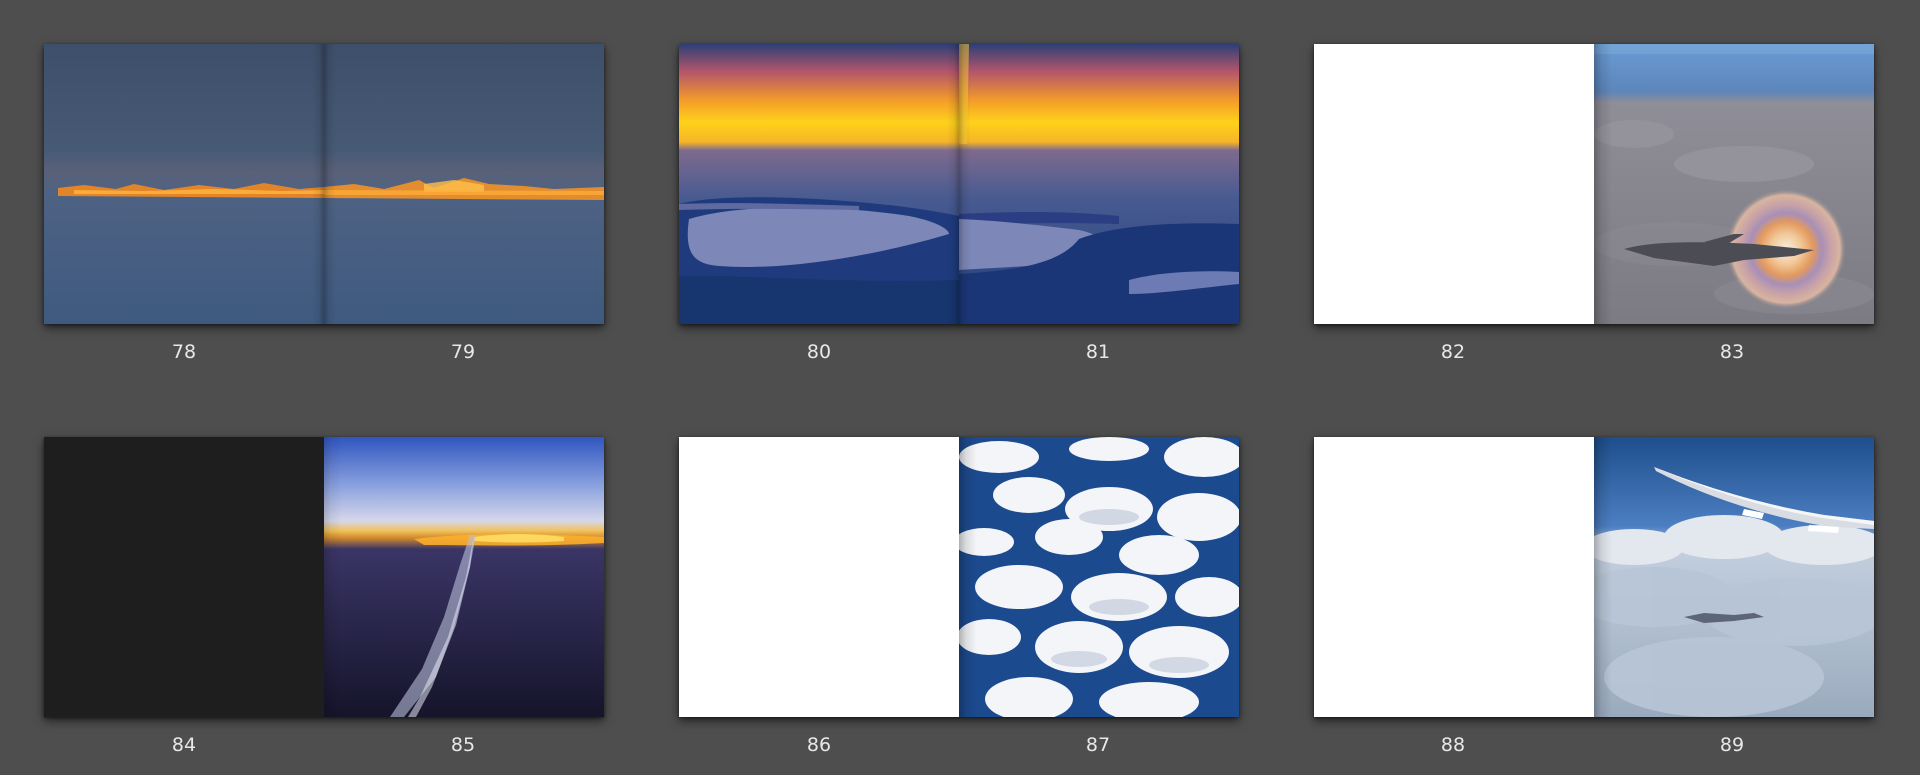 The image size is (1920, 775). Describe the element at coordinates (463, 745) in the screenshot. I see `page-number: 85` at that location.